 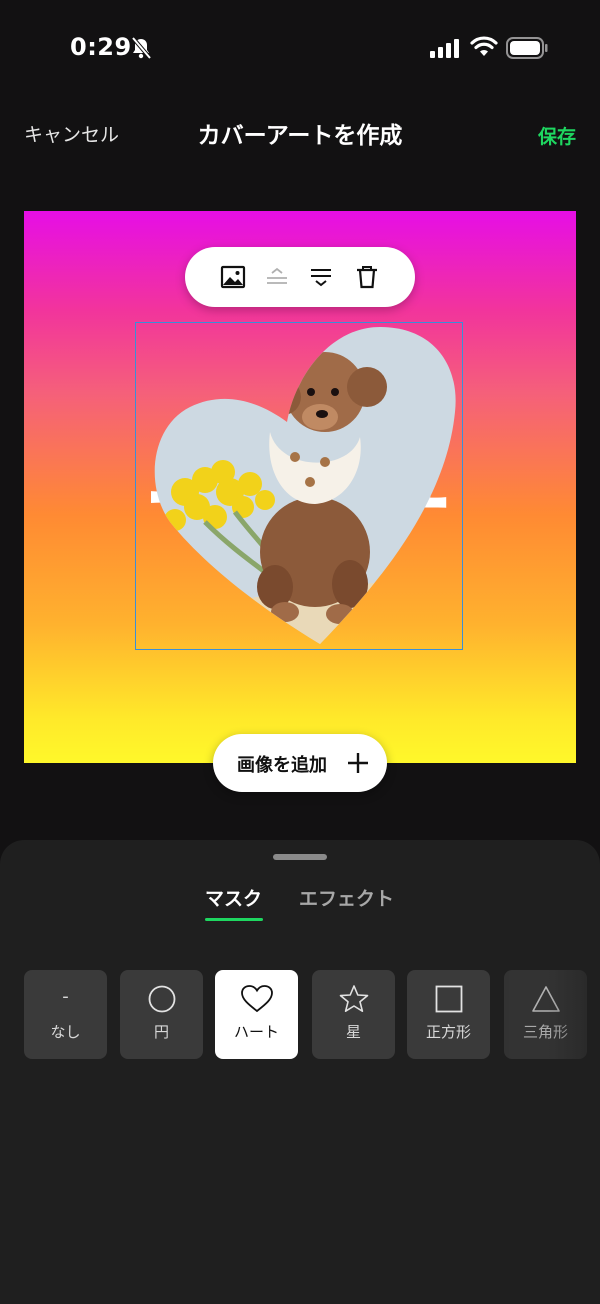 What do you see at coordinates (321, 277) in the screenshot?
I see `send-backward-icon` at bounding box center [321, 277].